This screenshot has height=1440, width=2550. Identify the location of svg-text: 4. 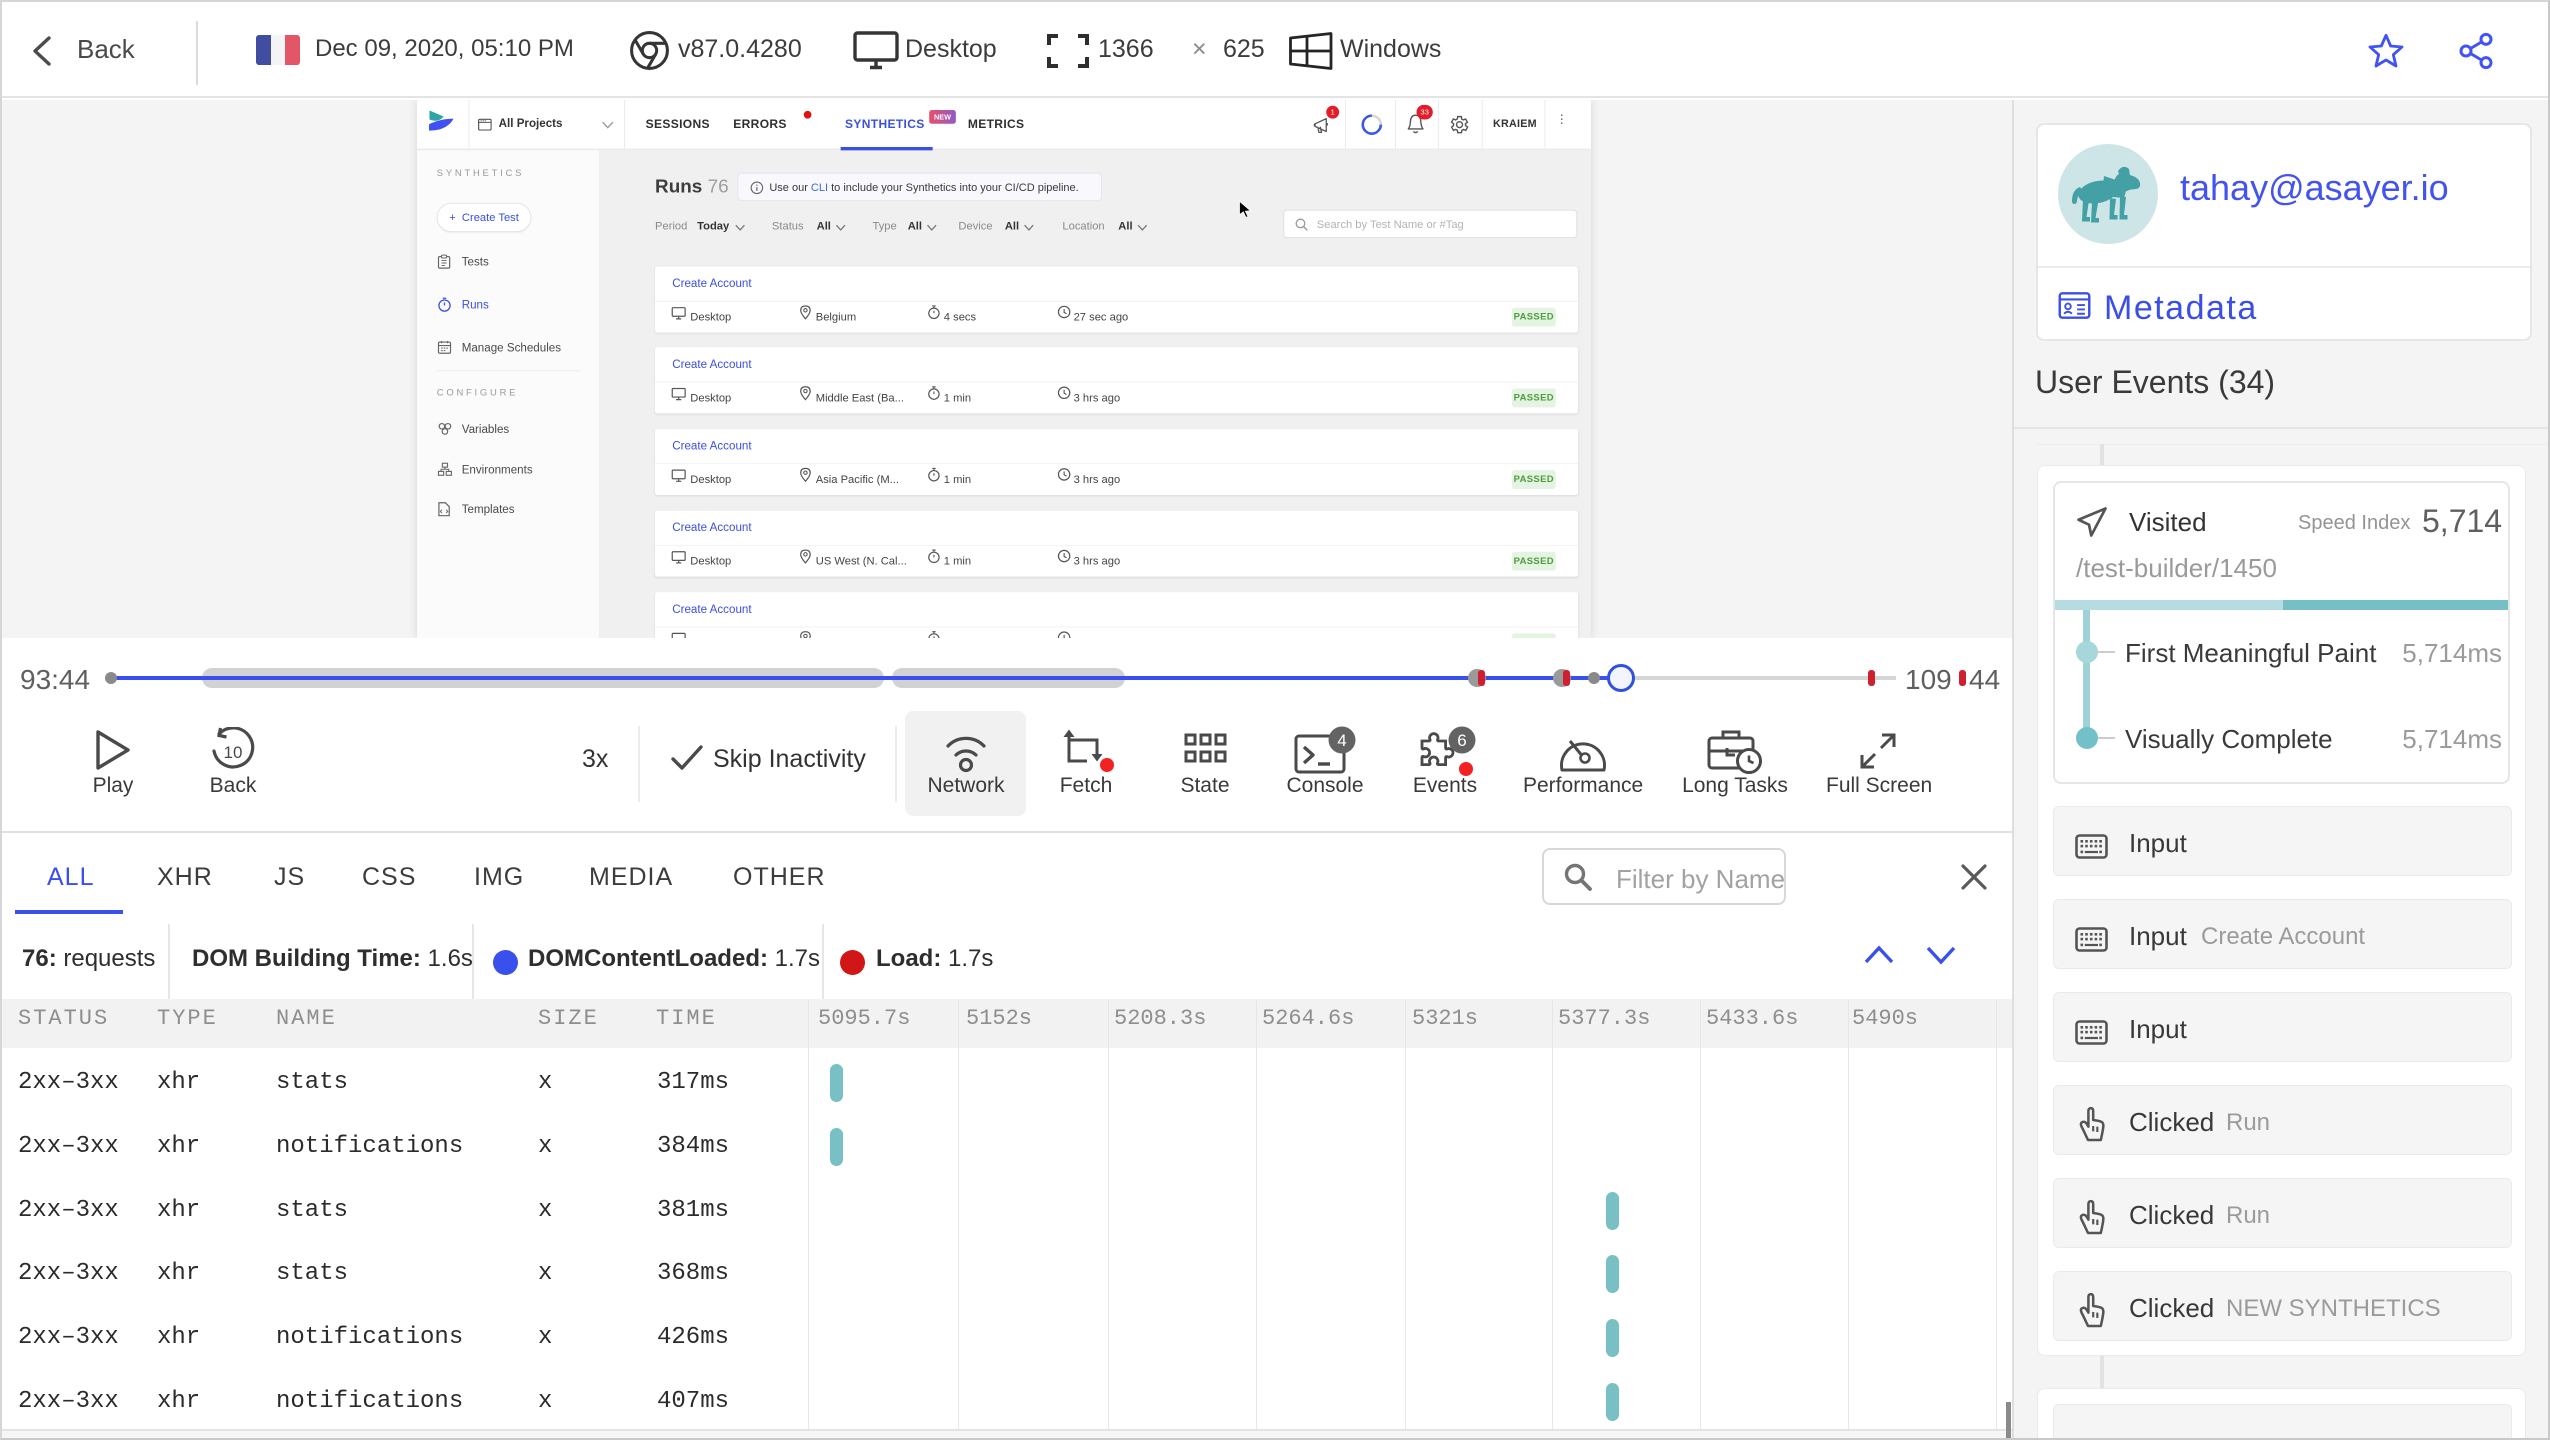
(1341, 740).